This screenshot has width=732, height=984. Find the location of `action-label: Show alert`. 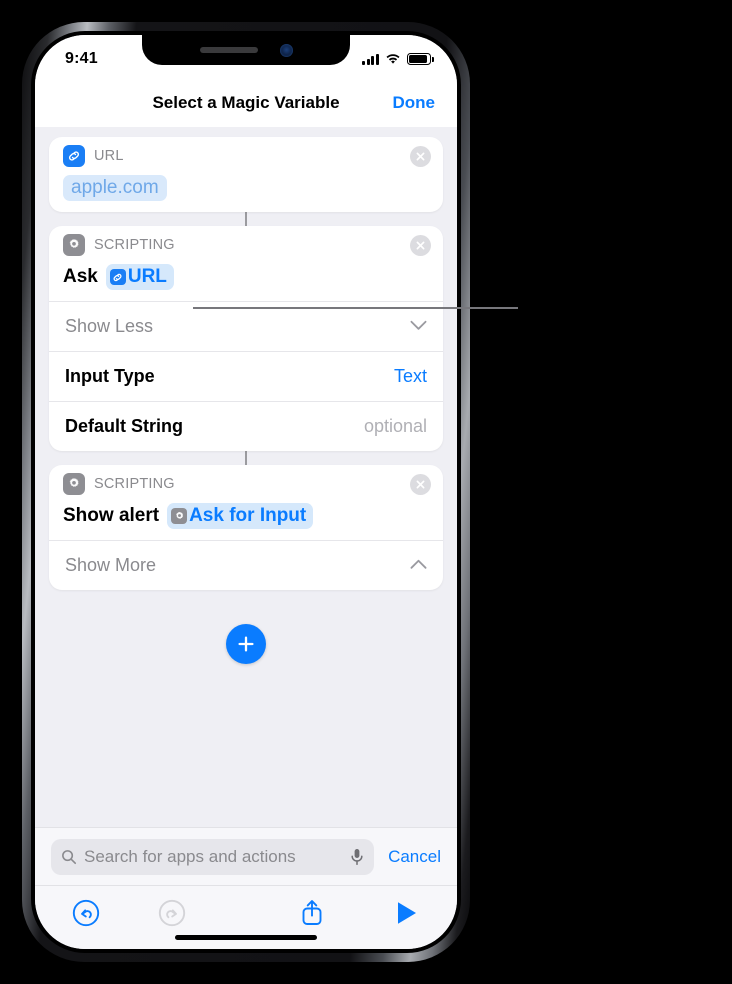

action-label: Show alert is located at coordinates (111, 515).